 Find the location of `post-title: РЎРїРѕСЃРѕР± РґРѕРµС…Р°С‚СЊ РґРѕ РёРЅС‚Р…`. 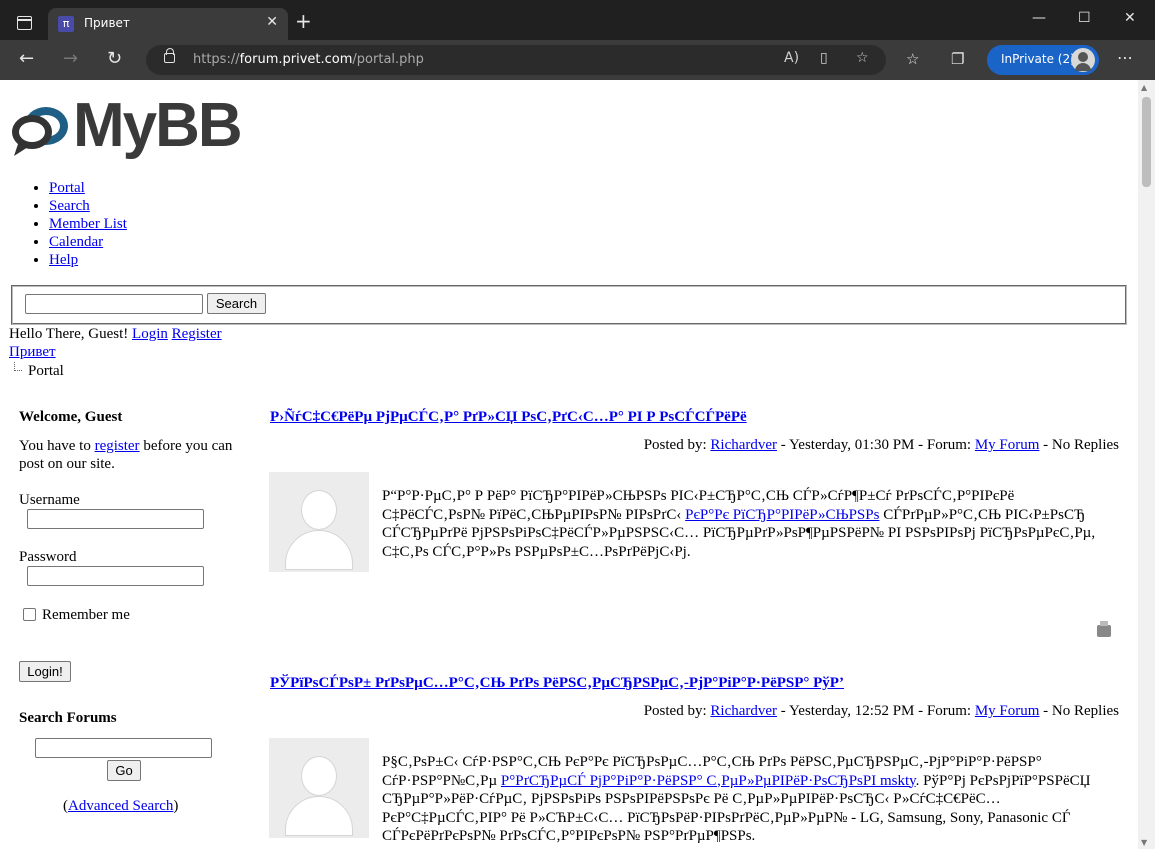

post-title: РЎРїРѕСЃРѕР± РґРѕРµС…Р°С‚СЊ РґРѕ РёРЅС‚Р… is located at coordinates (557, 683).